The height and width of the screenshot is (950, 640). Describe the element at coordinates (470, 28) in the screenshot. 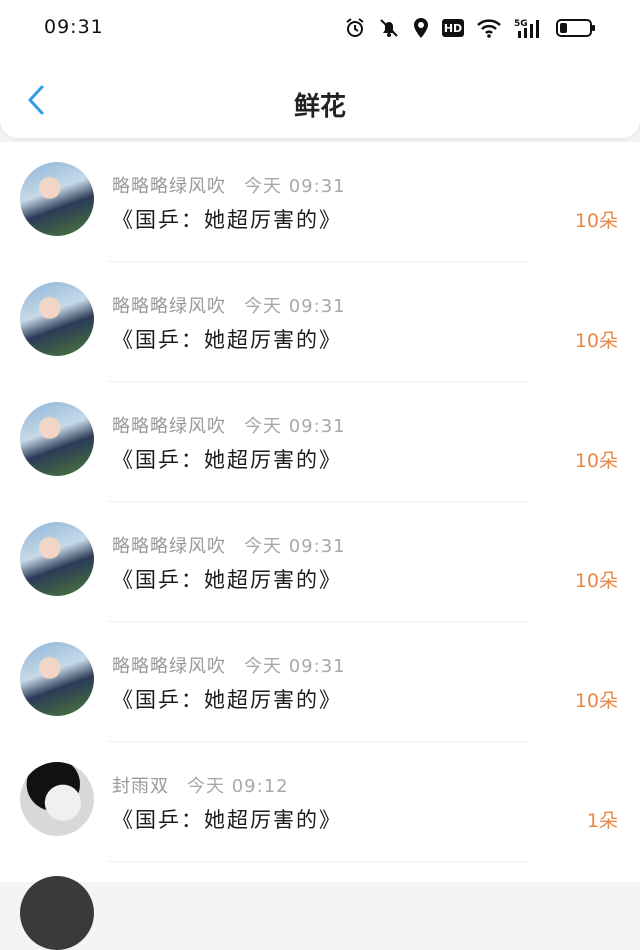

I see `status-icons: HD 5G` at that location.